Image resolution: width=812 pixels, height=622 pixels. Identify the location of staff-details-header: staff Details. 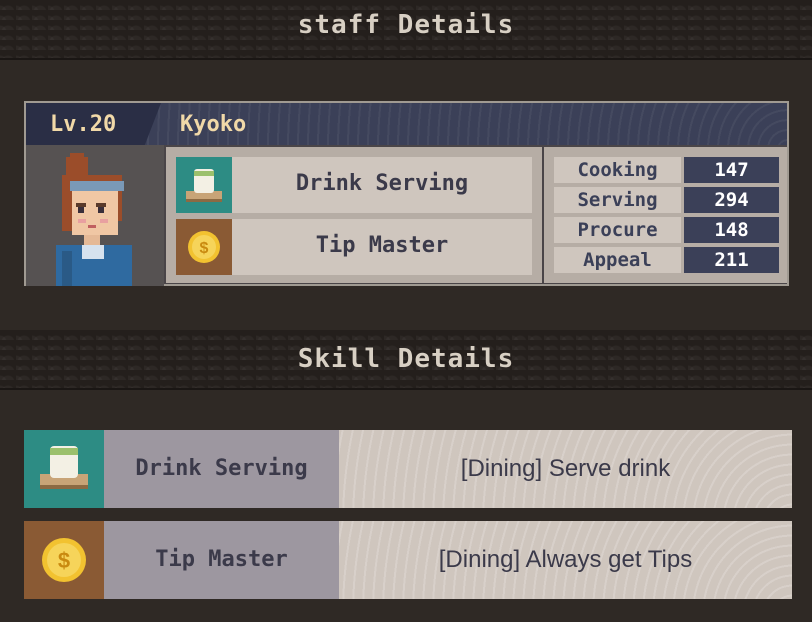
(406, 30).